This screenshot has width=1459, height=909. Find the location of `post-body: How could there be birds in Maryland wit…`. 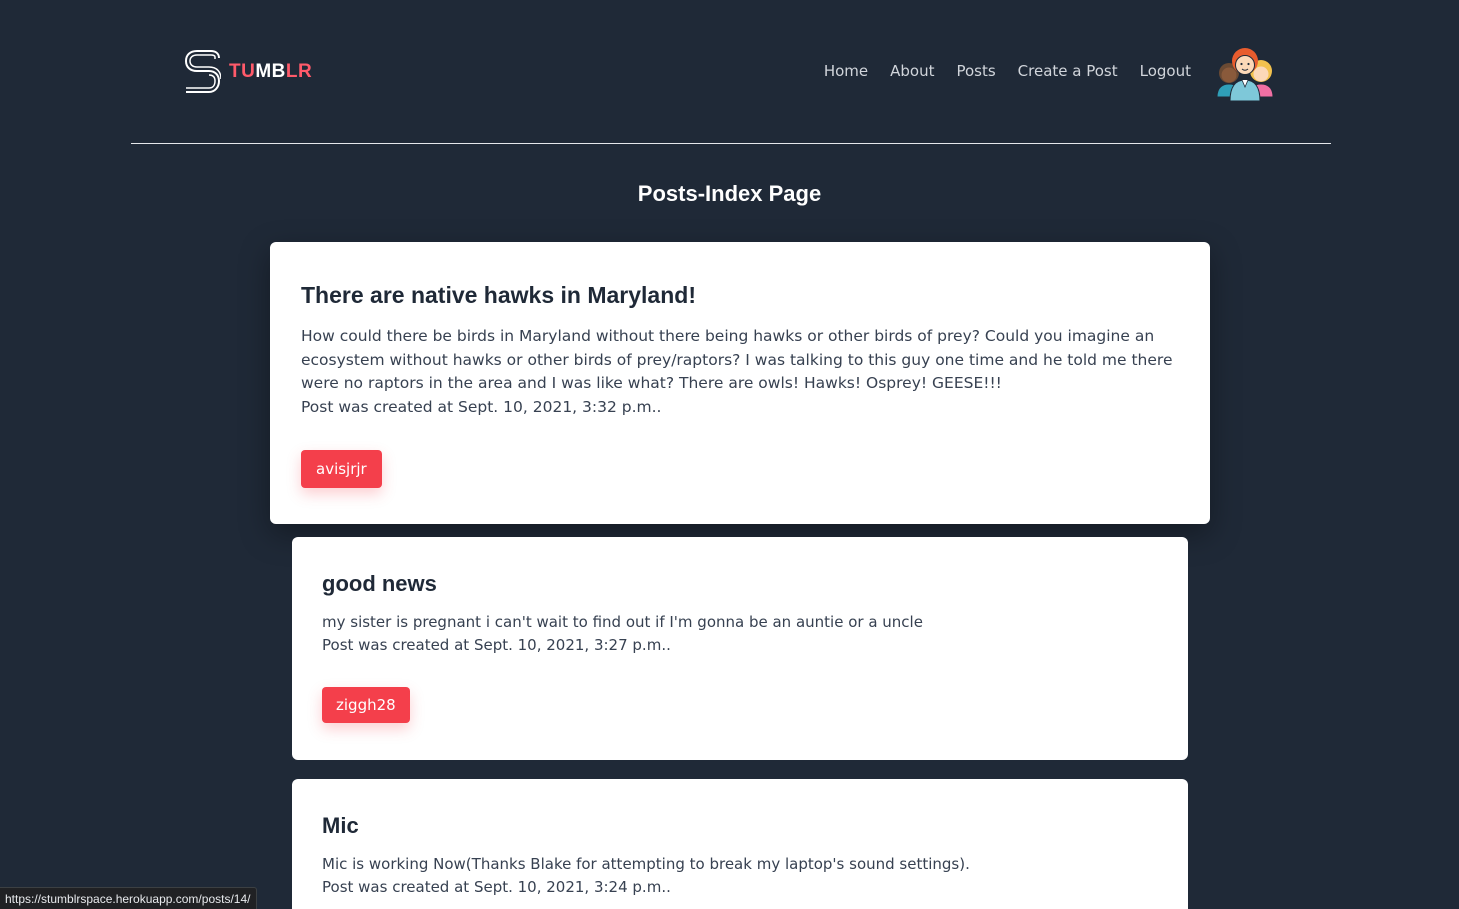

post-body: How could there be birds in Maryland wit… is located at coordinates (737, 359).